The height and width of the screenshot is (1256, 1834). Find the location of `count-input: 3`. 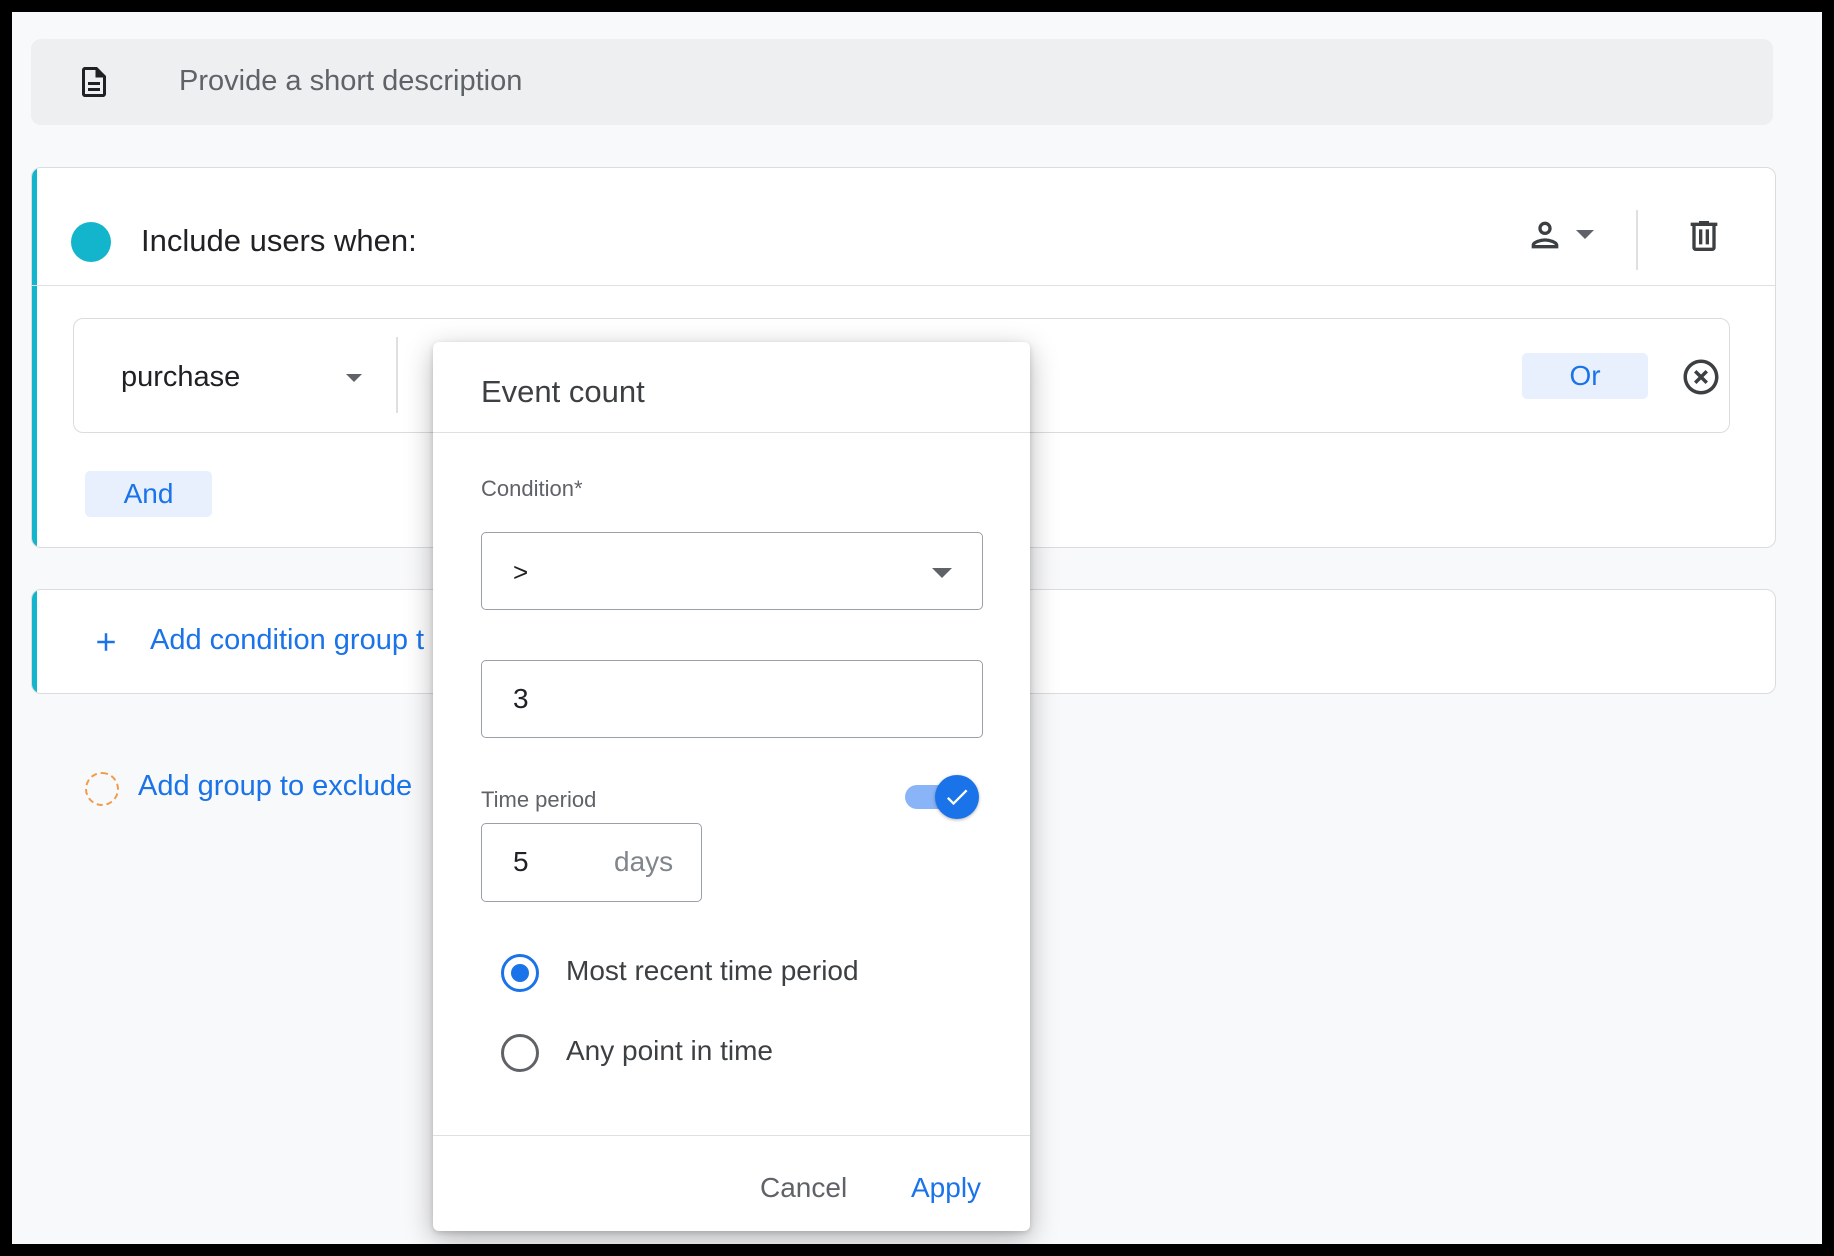

count-input: 3 is located at coordinates (732, 699).